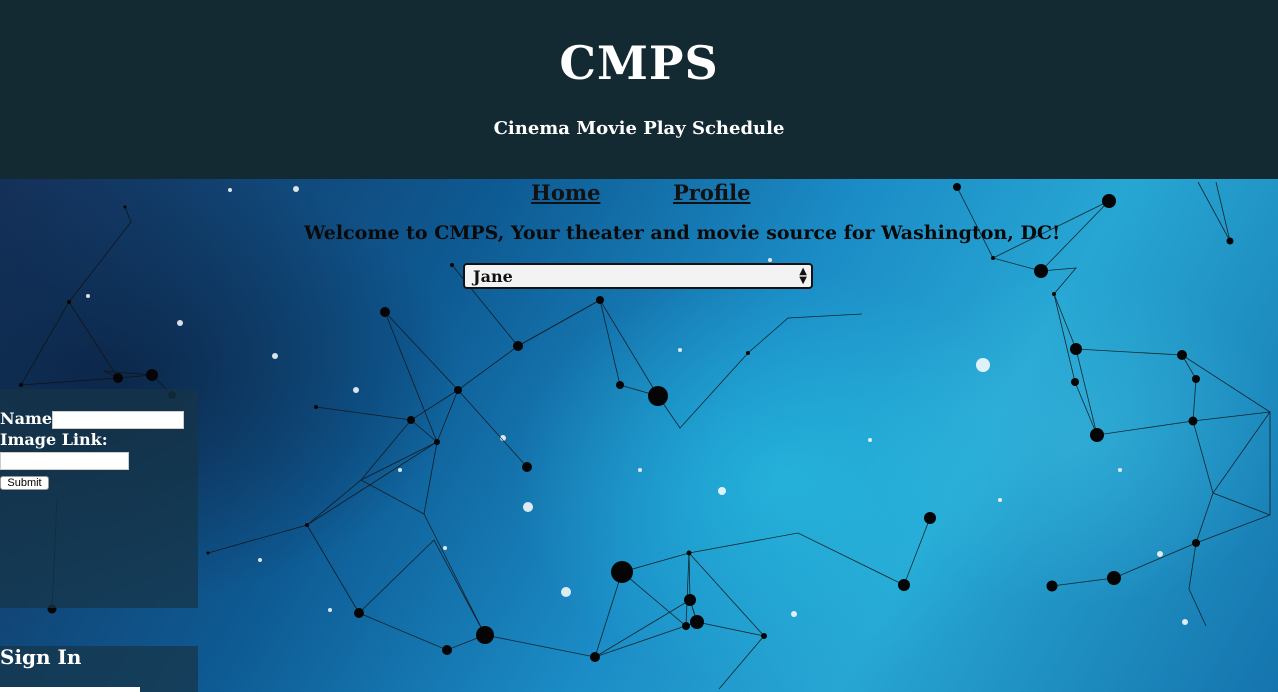 This screenshot has width=1278, height=692. What do you see at coordinates (118, 420) in the screenshot?
I see `name-input` at bounding box center [118, 420].